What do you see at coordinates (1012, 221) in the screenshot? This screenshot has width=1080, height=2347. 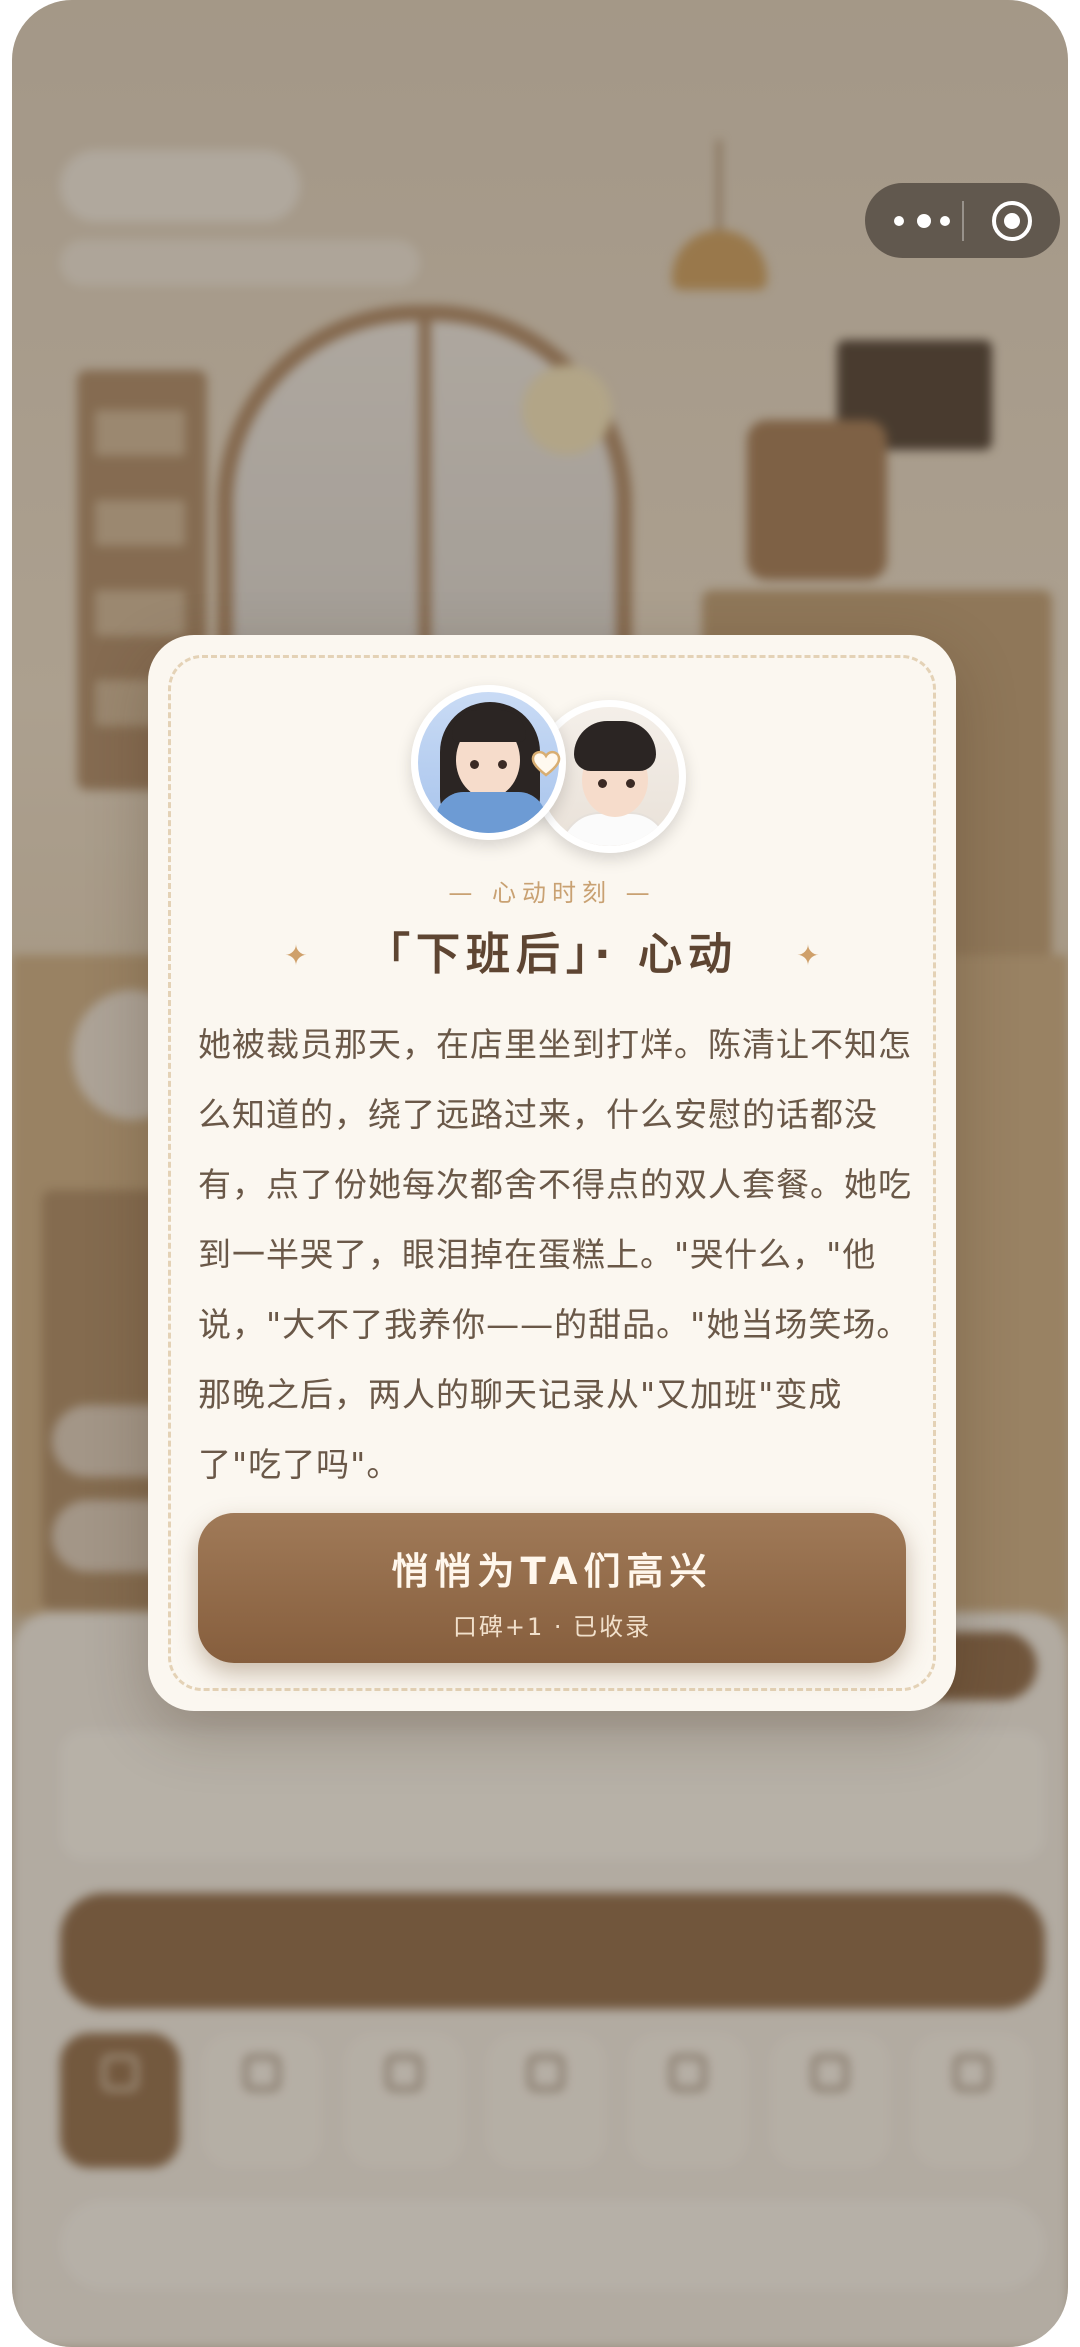 I see `close-target-icon` at bounding box center [1012, 221].